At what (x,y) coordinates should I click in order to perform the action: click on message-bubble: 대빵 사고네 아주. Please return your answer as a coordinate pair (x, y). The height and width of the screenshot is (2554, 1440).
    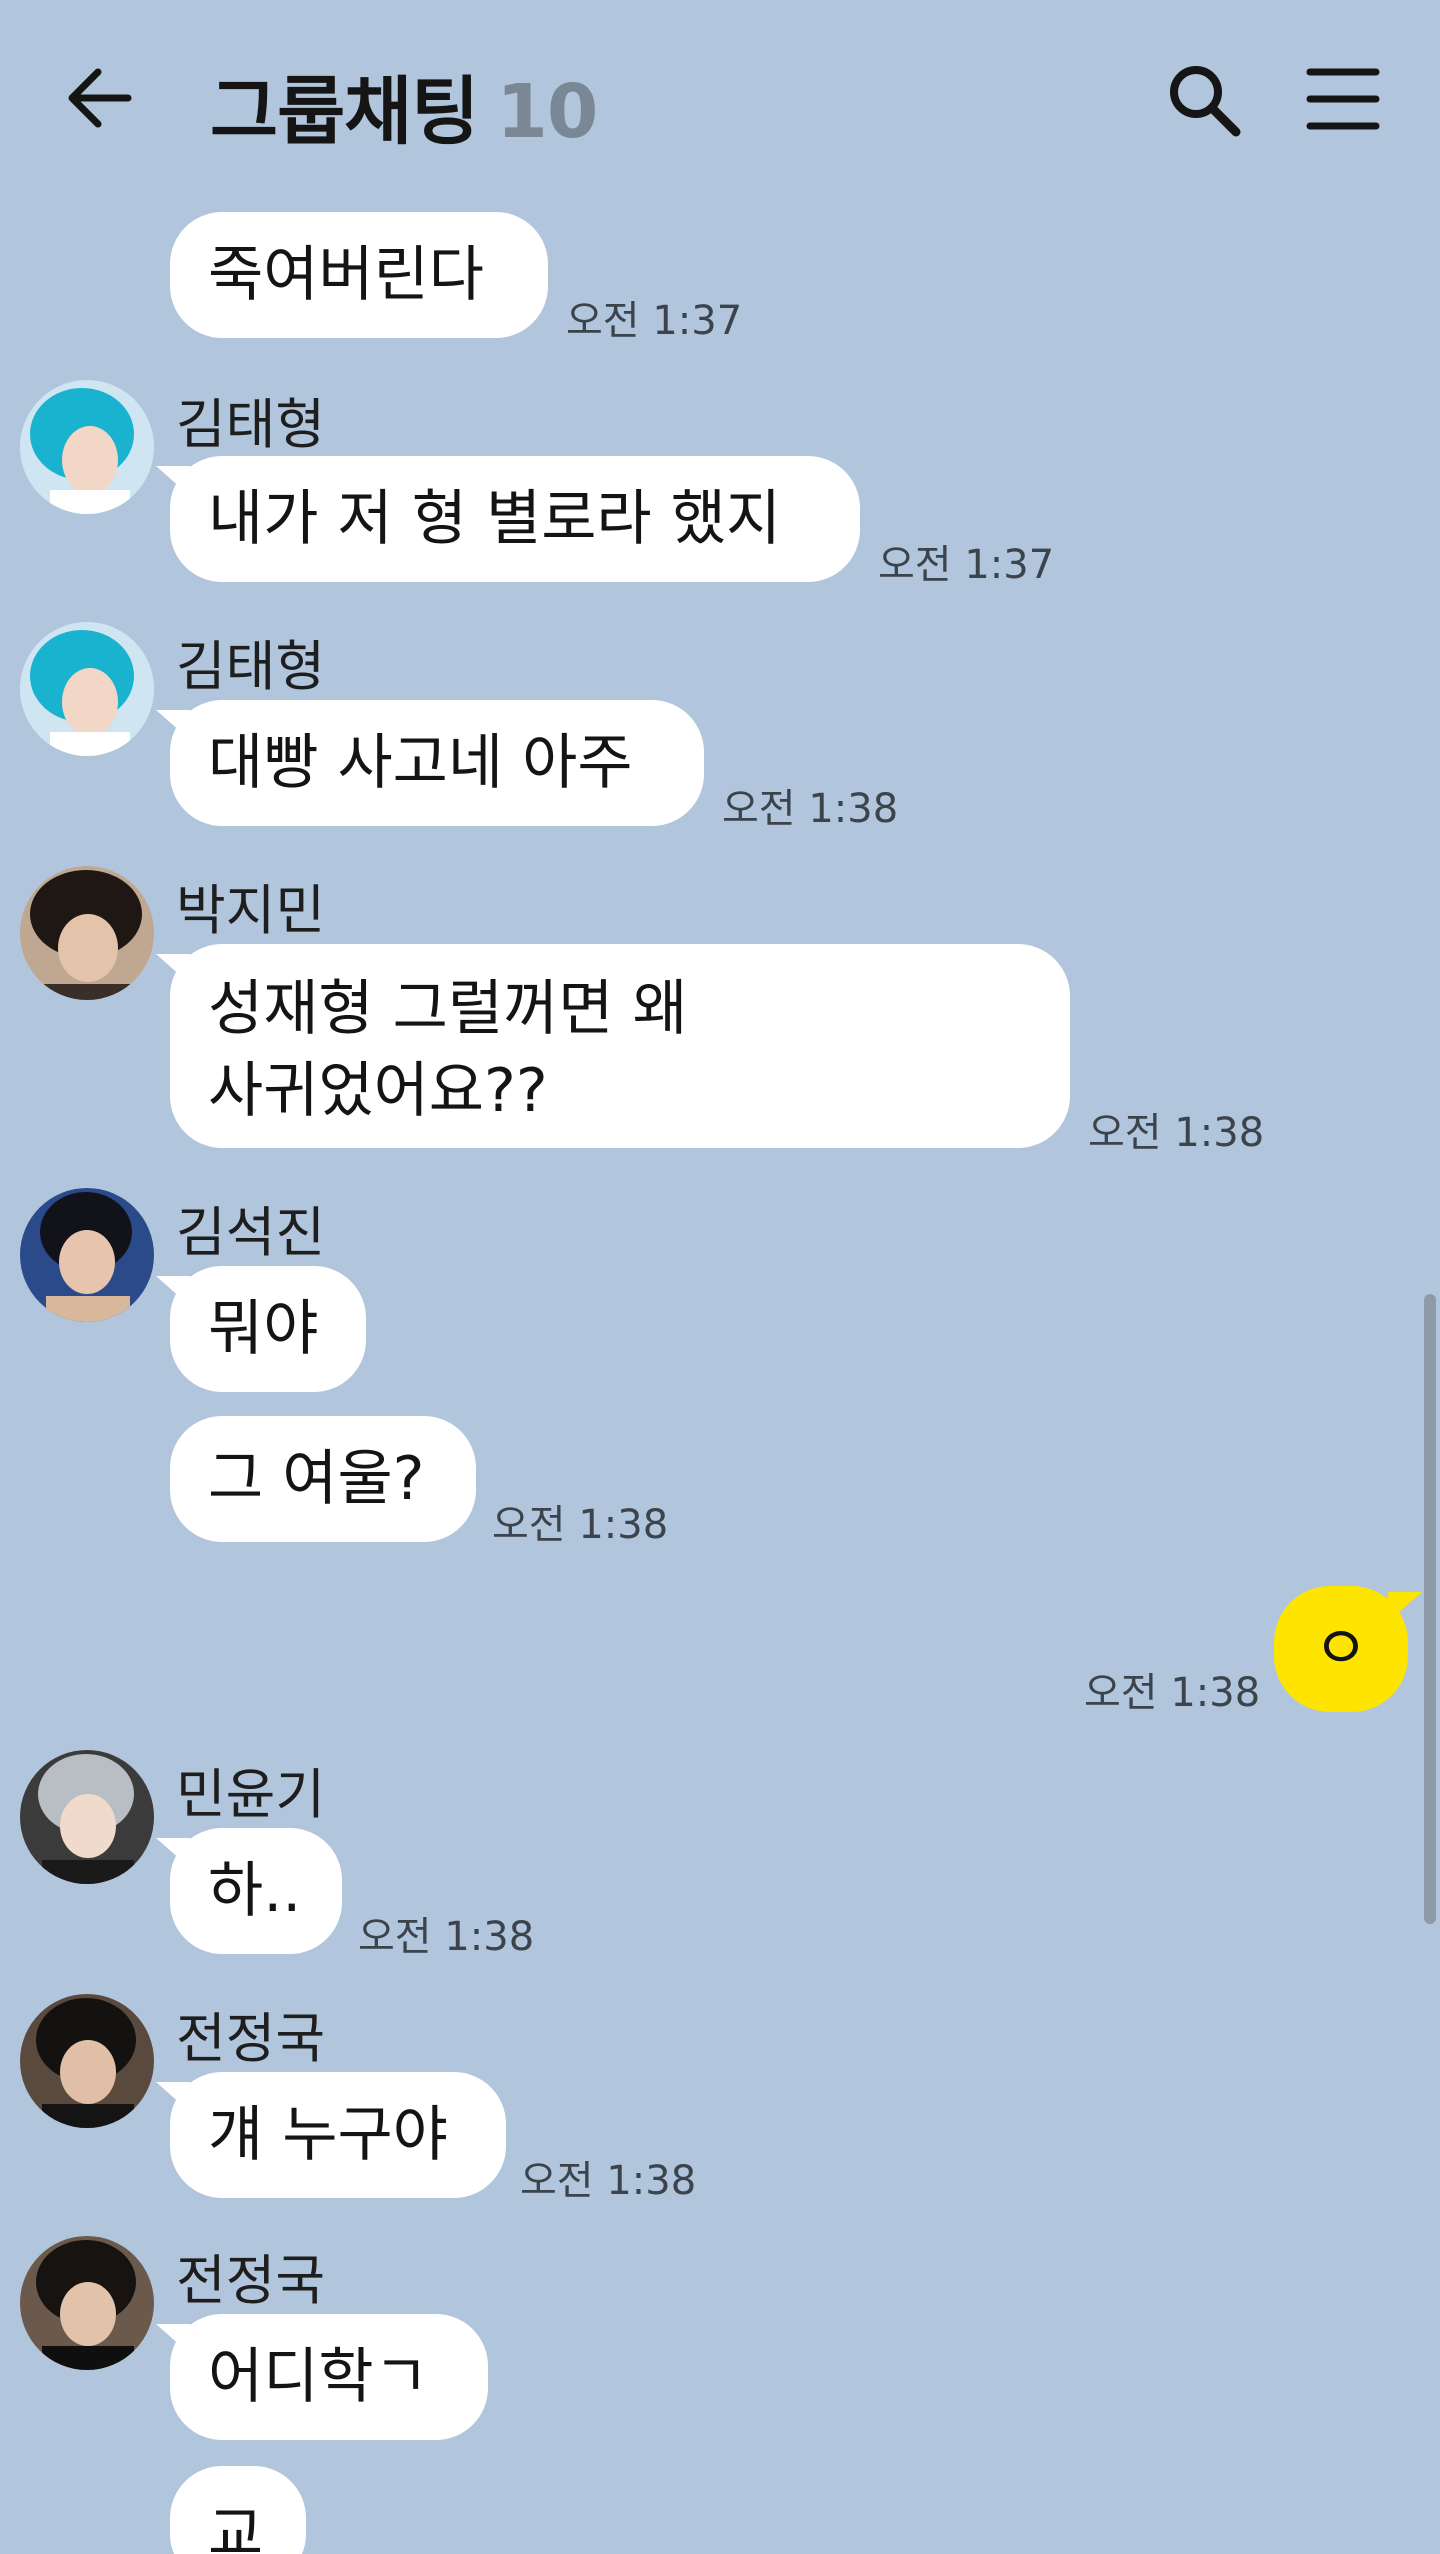
    Looking at the image, I should click on (430, 763).